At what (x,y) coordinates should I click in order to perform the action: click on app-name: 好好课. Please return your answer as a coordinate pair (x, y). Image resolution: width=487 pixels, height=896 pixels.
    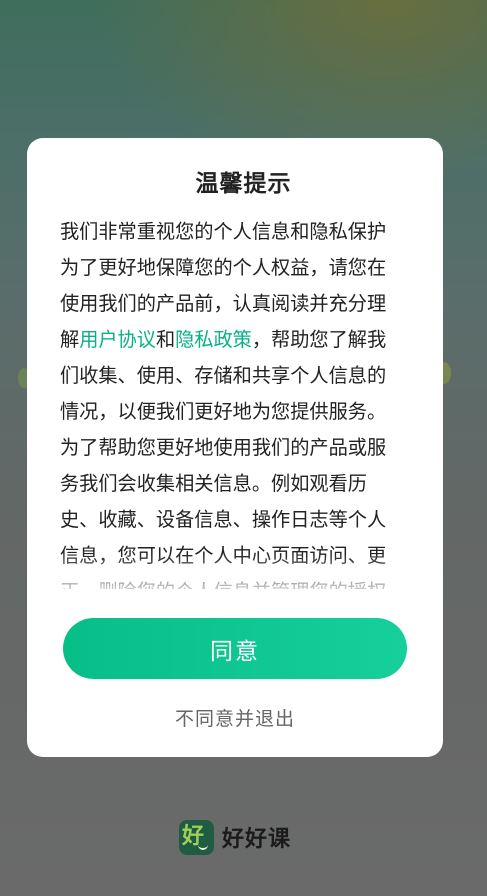
    Looking at the image, I should click on (257, 839).